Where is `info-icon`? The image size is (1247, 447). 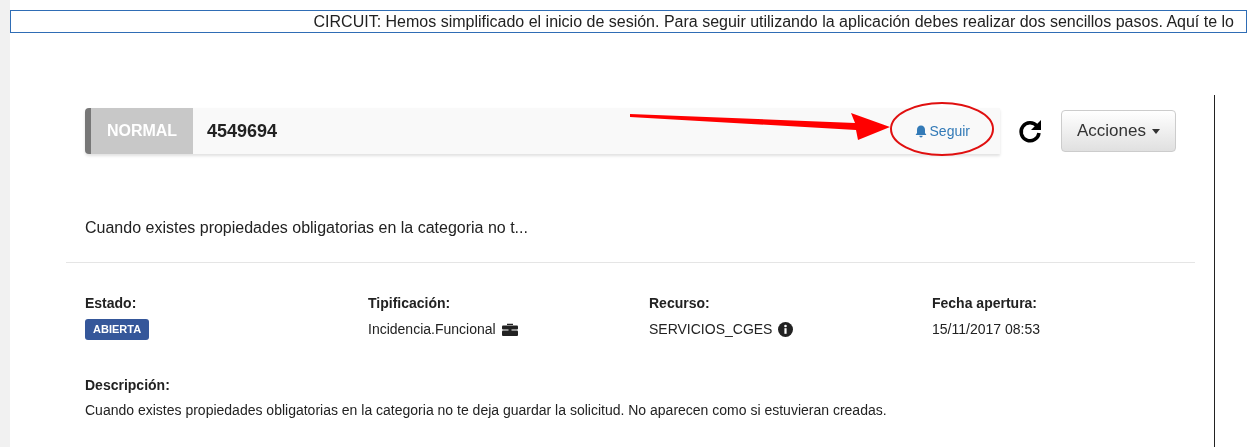 info-icon is located at coordinates (786, 329).